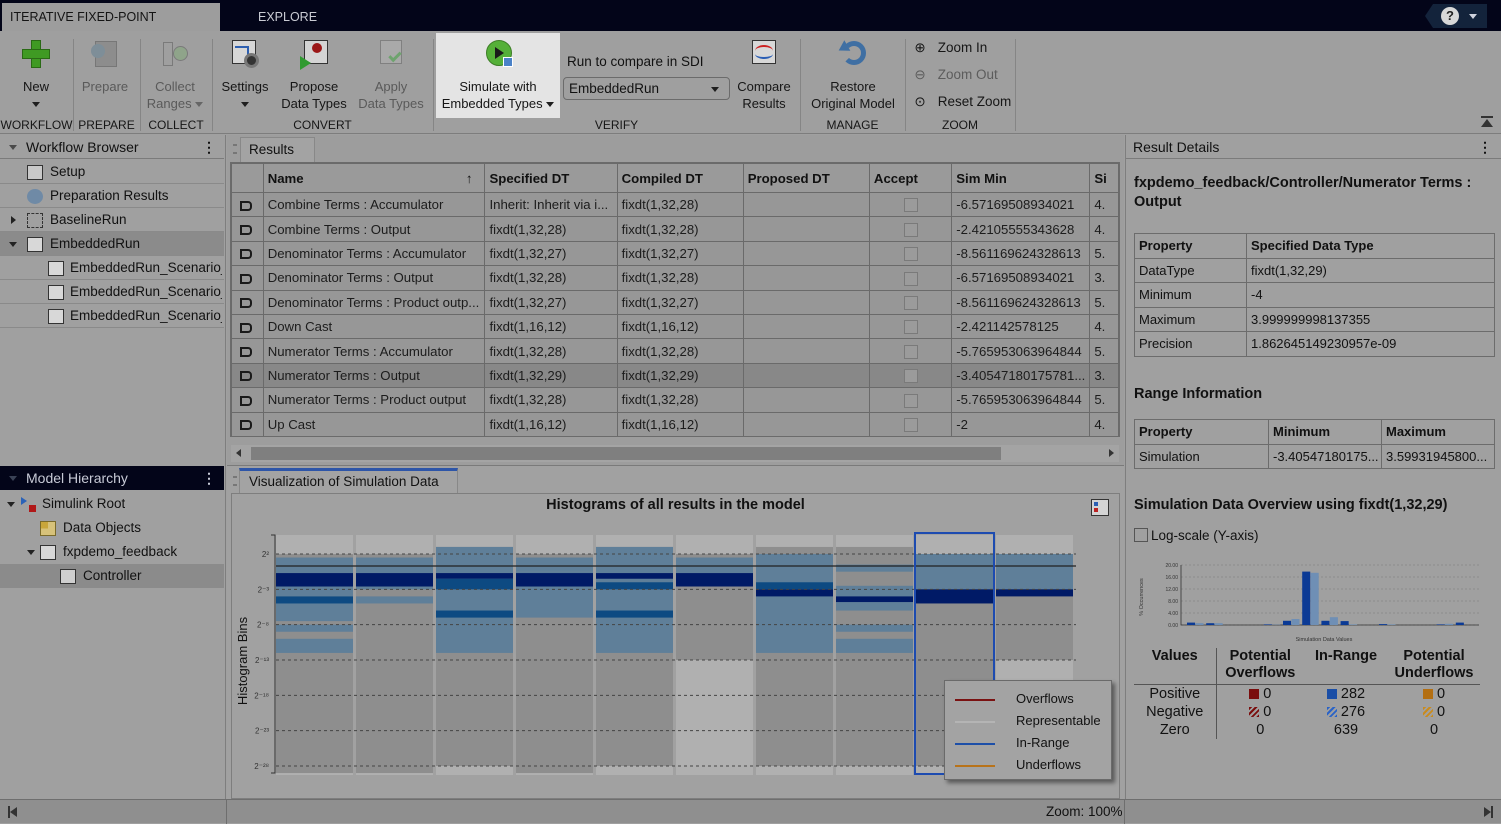  I want to click on compare-results-button: Compare Results, so click(764, 75).